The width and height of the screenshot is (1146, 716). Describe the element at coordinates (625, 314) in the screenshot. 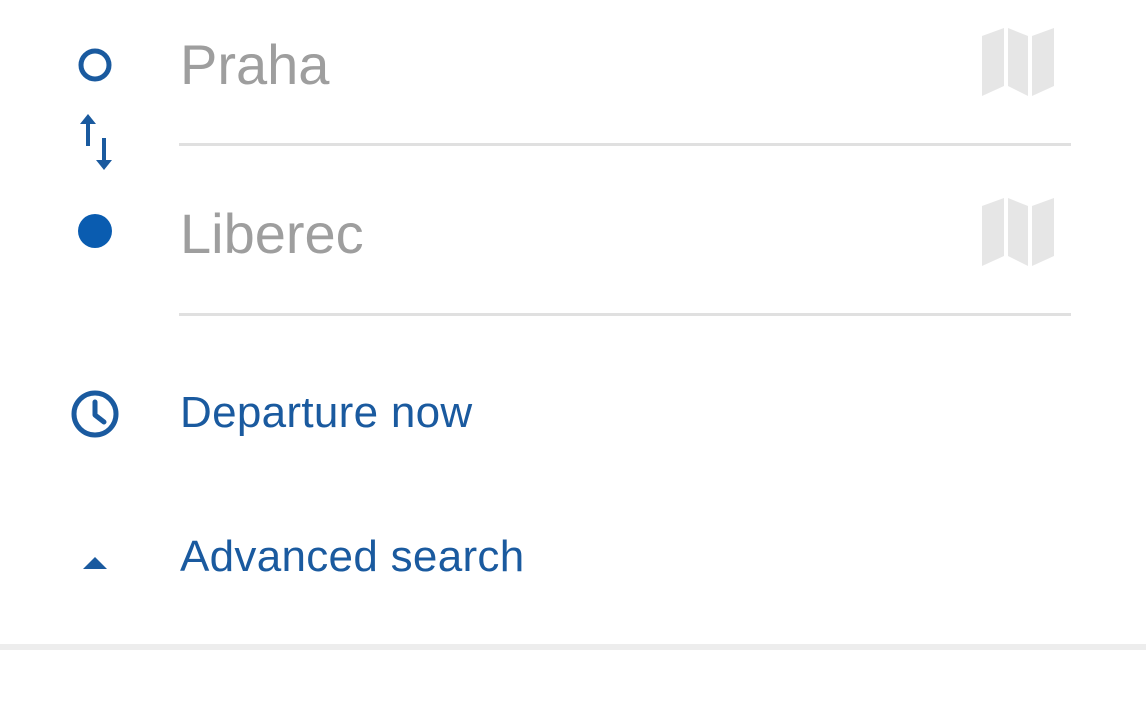

I see `destination-underline` at that location.